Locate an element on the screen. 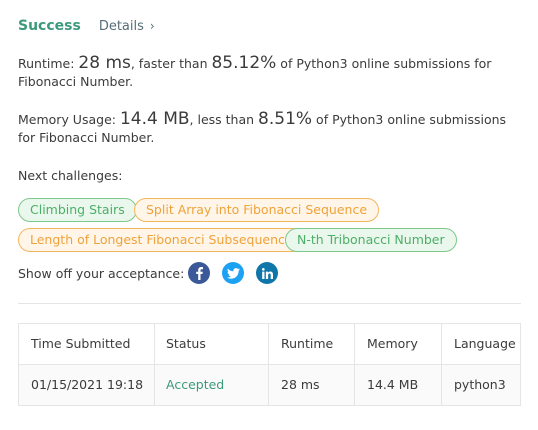  runtime-value: 28 ms is located at coordinates (104, 63).